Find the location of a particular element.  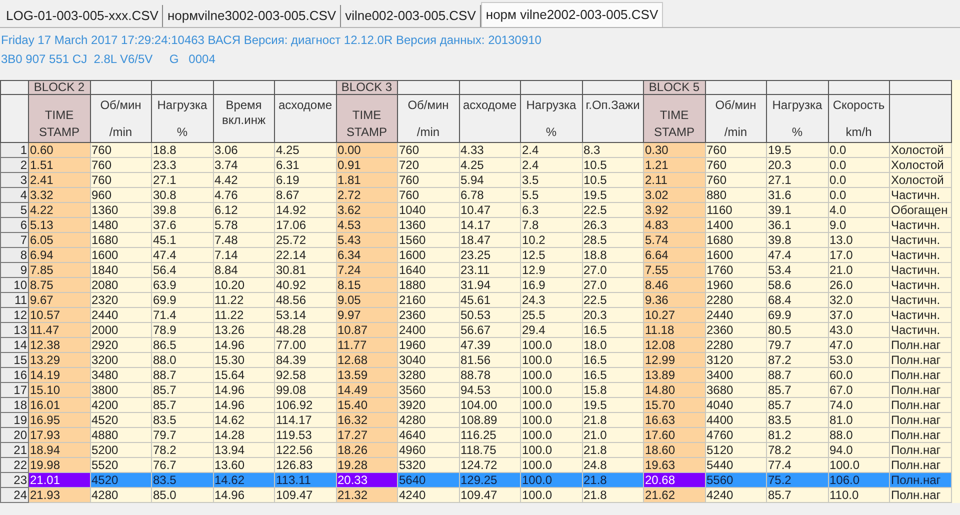

row-header: 11 is located at coordinates (14, 300).